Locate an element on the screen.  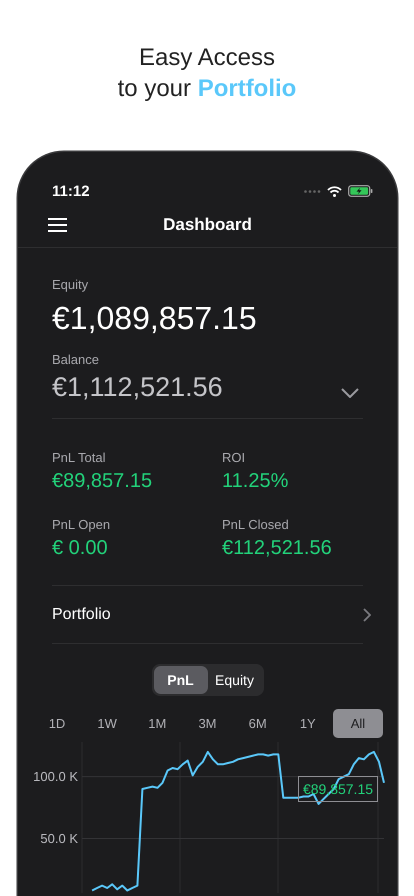
stat-label: PnL Open is located at coordinates (82, 525).